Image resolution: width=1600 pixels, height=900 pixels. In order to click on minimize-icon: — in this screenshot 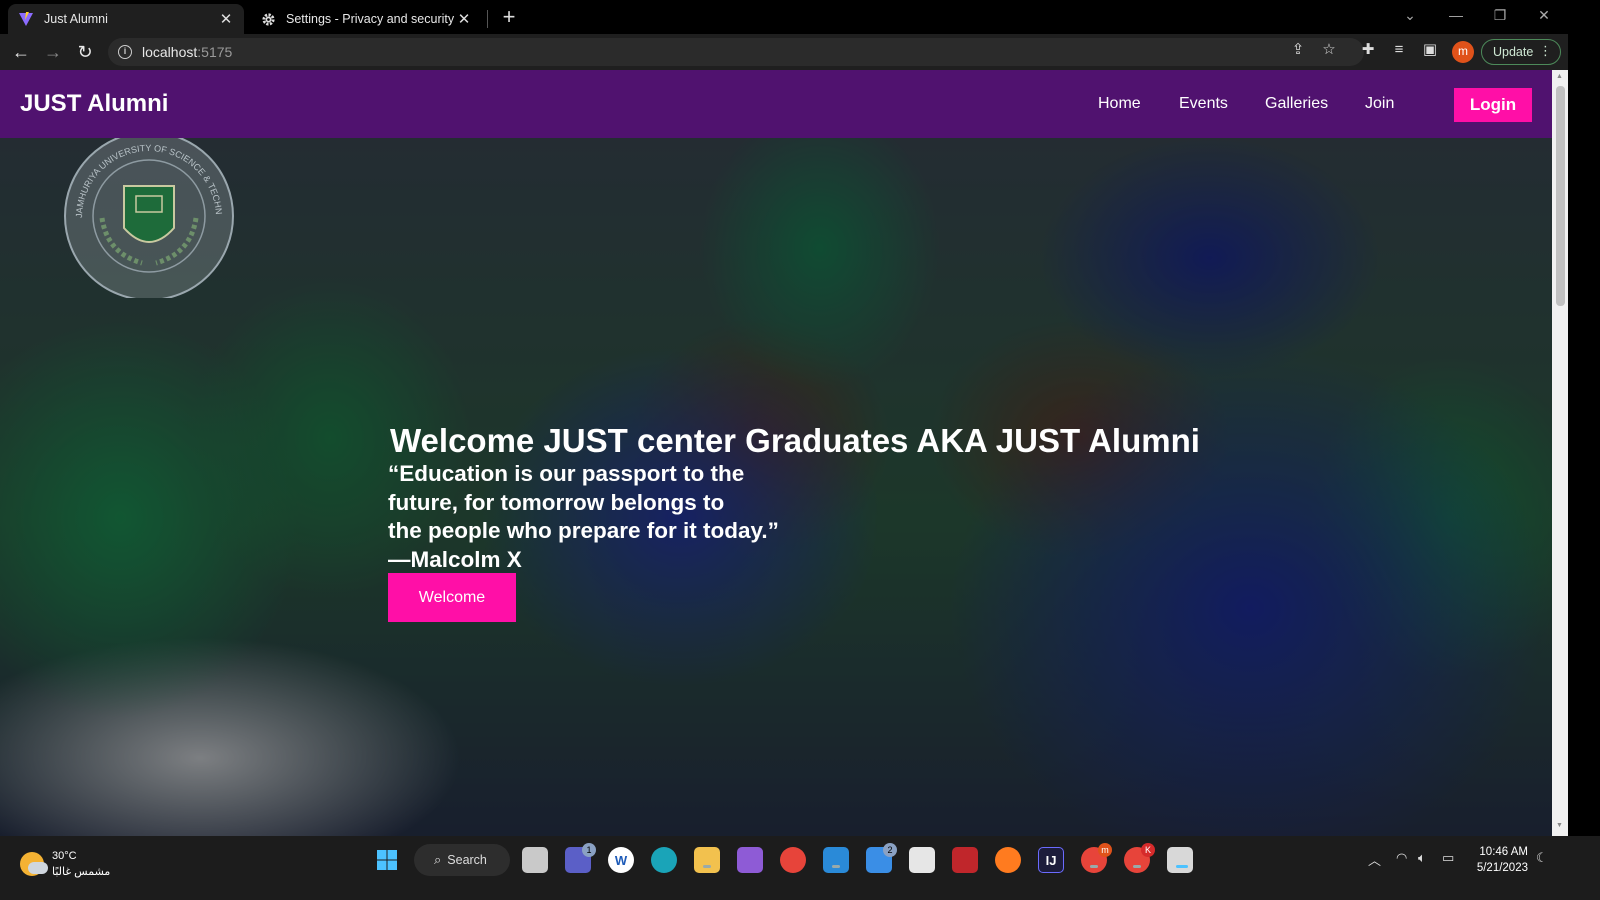, I will do `click(1456, 15)`.